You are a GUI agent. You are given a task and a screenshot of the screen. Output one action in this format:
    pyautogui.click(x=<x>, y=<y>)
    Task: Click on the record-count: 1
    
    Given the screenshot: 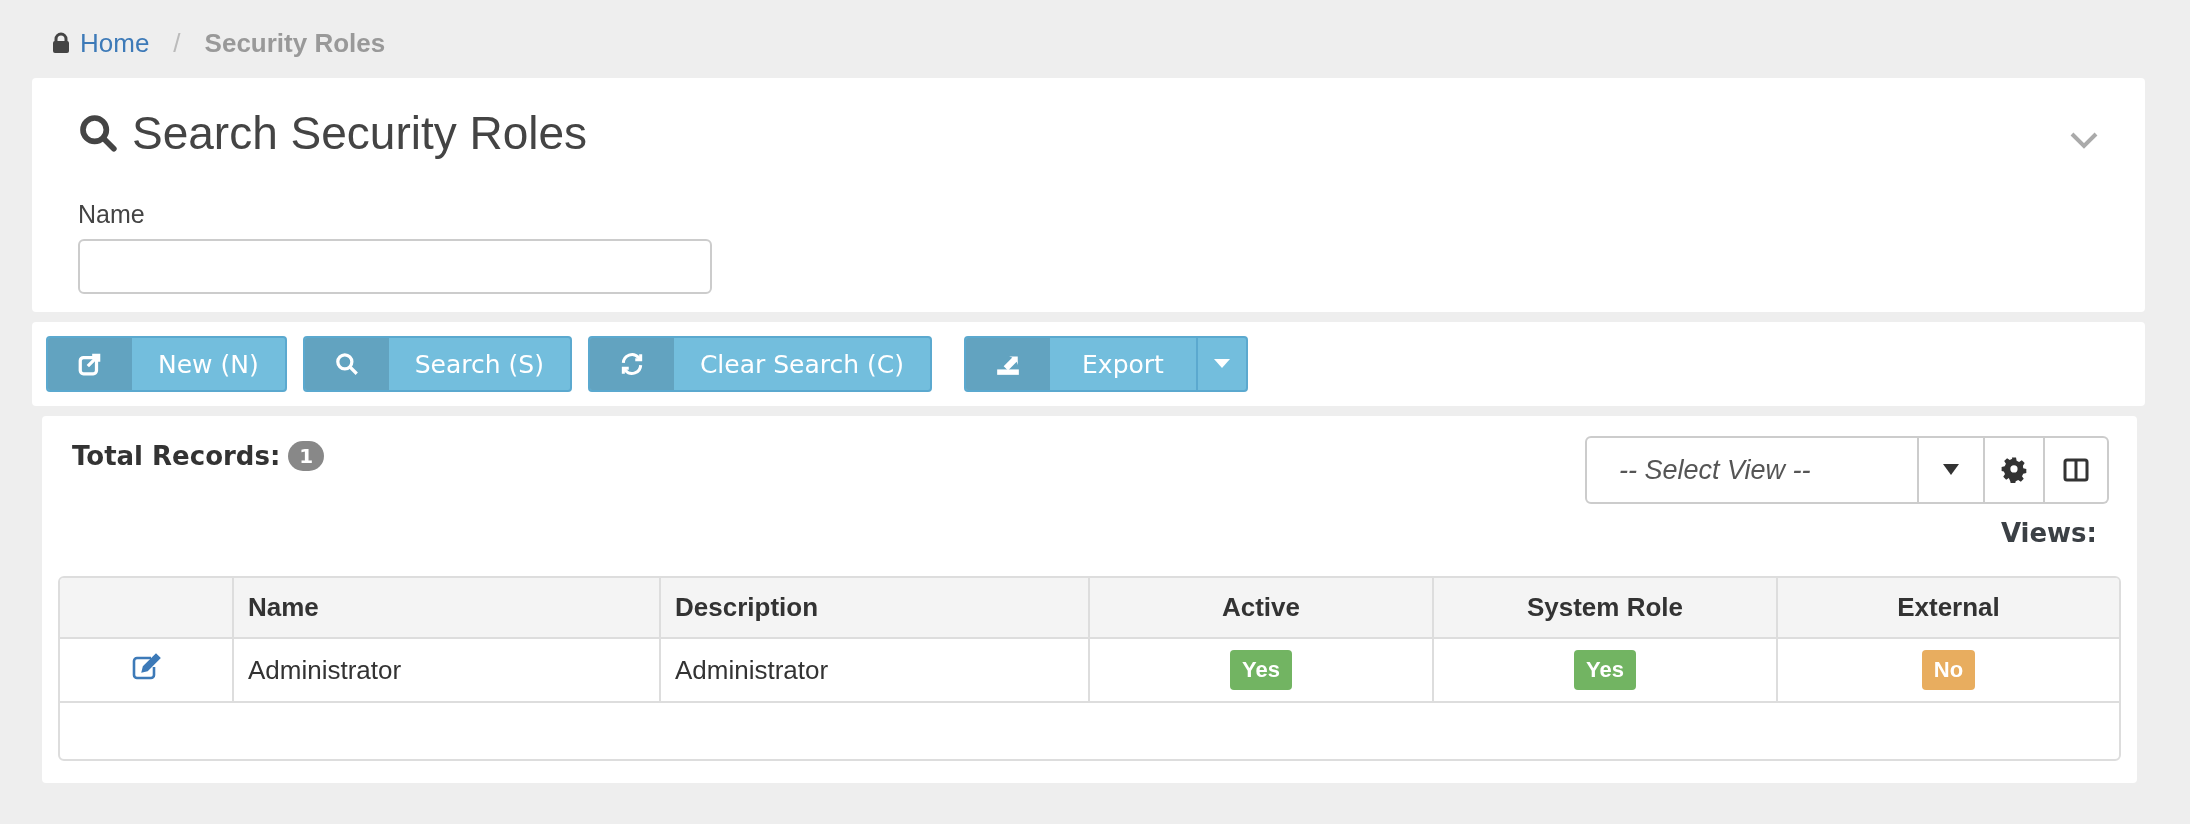 What is the action you would take?
    pyautogui.click(x=306, y=456)
    